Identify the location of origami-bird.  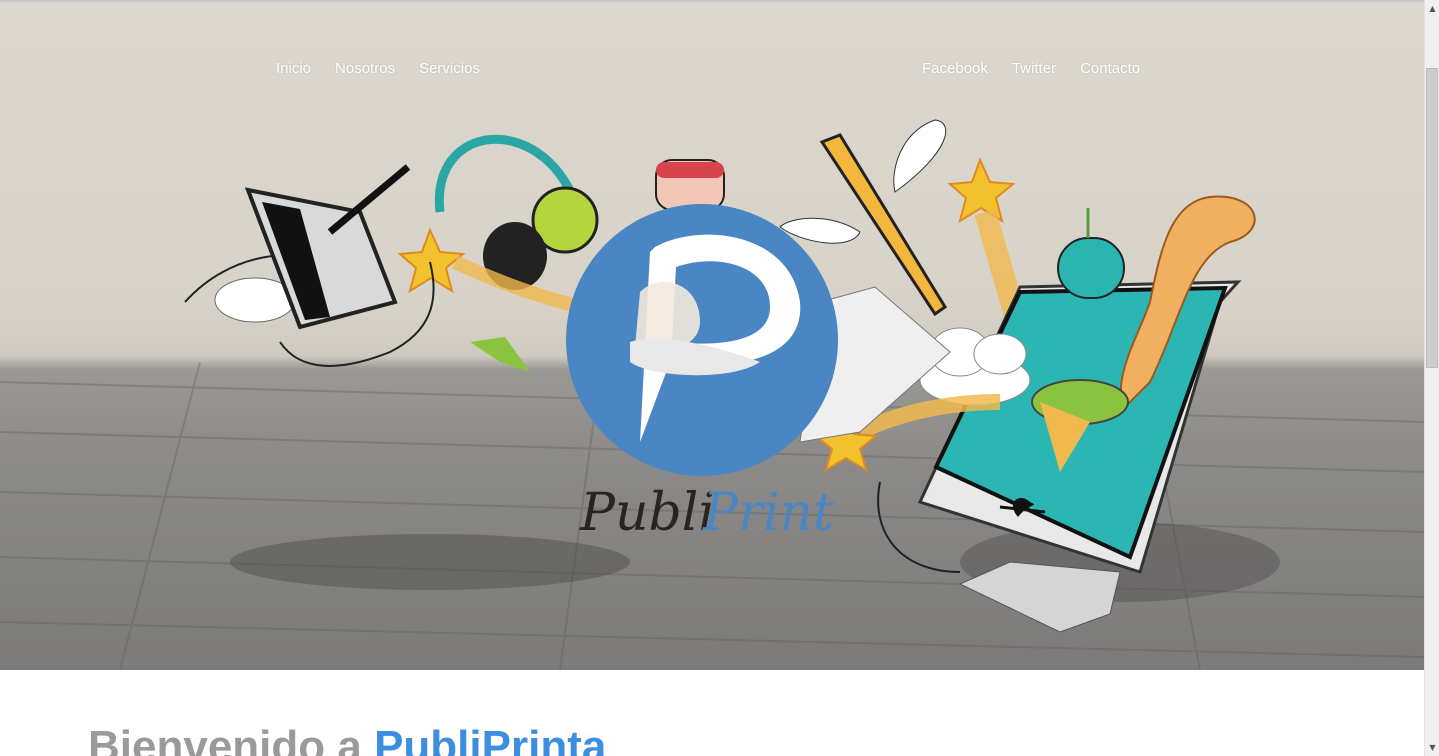
(500, 354).